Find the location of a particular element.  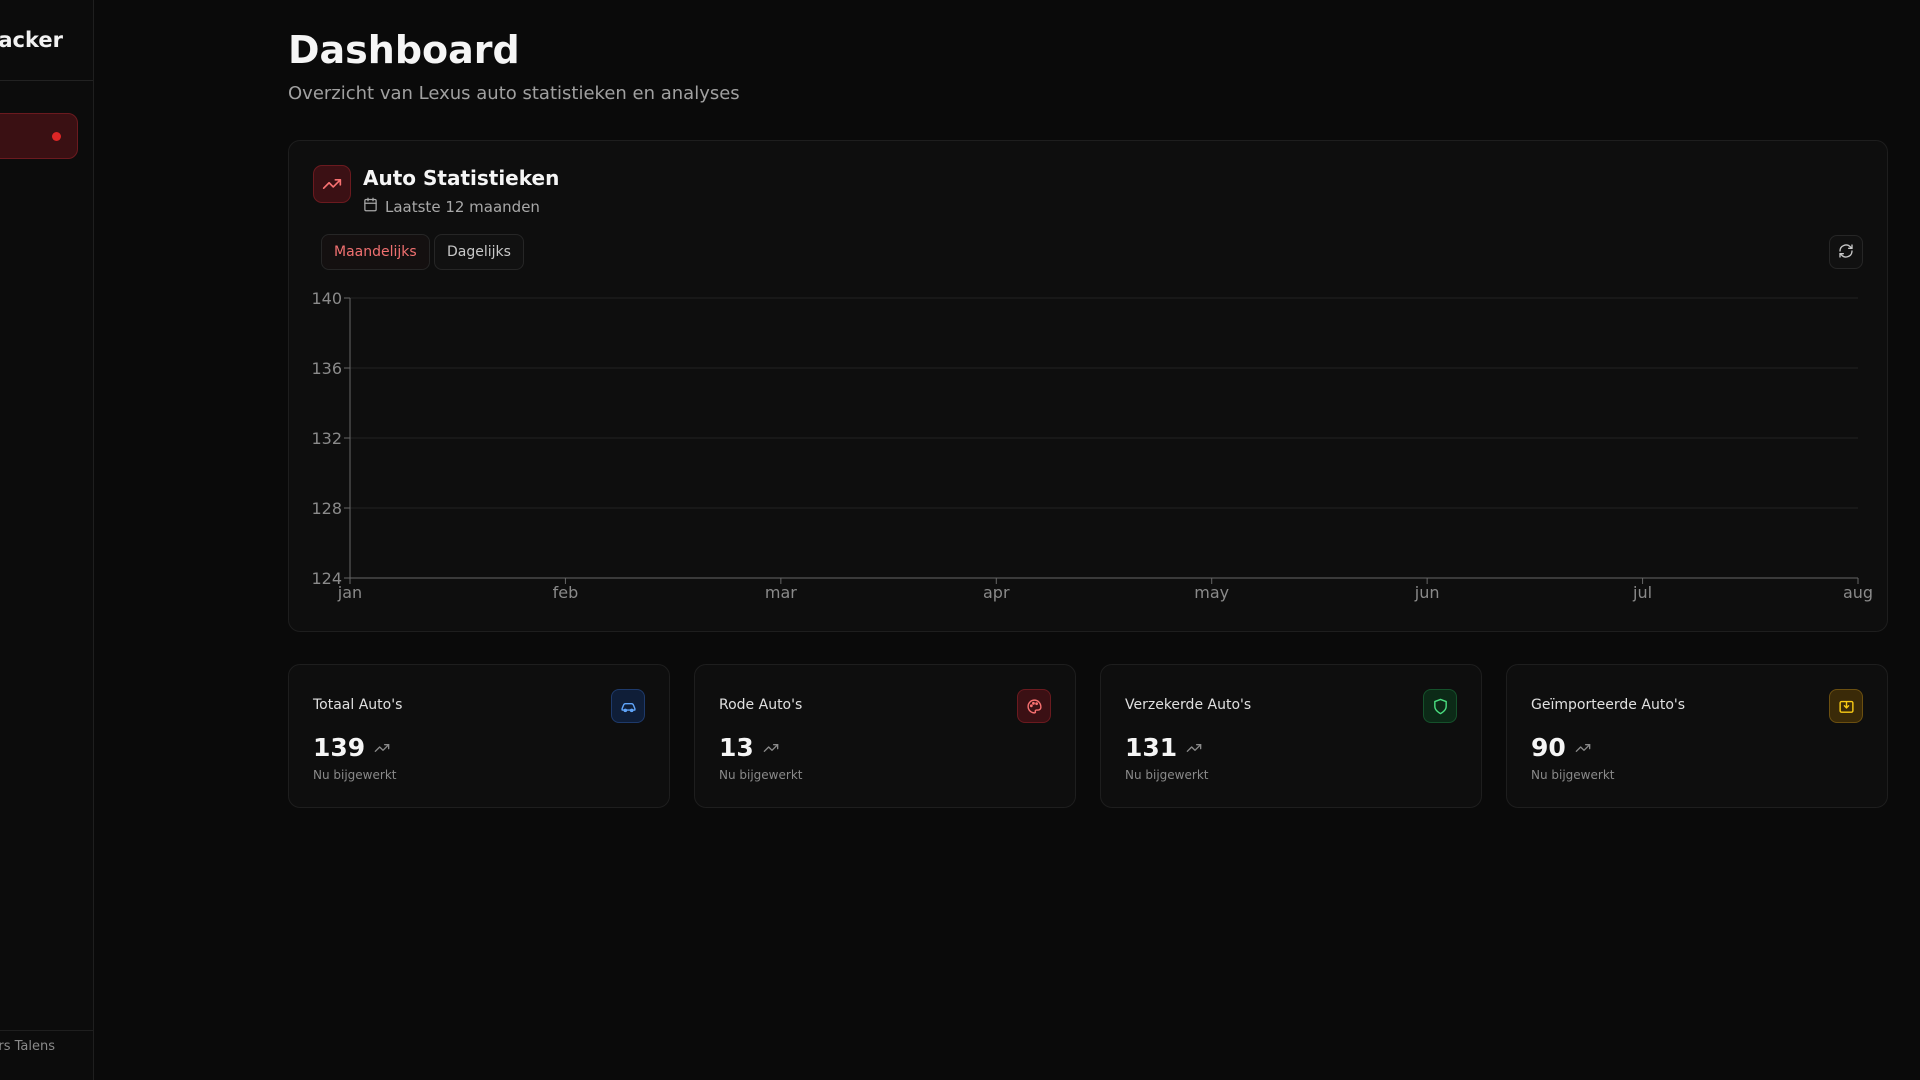

palette-icon is located at coordinates (1034, 706).